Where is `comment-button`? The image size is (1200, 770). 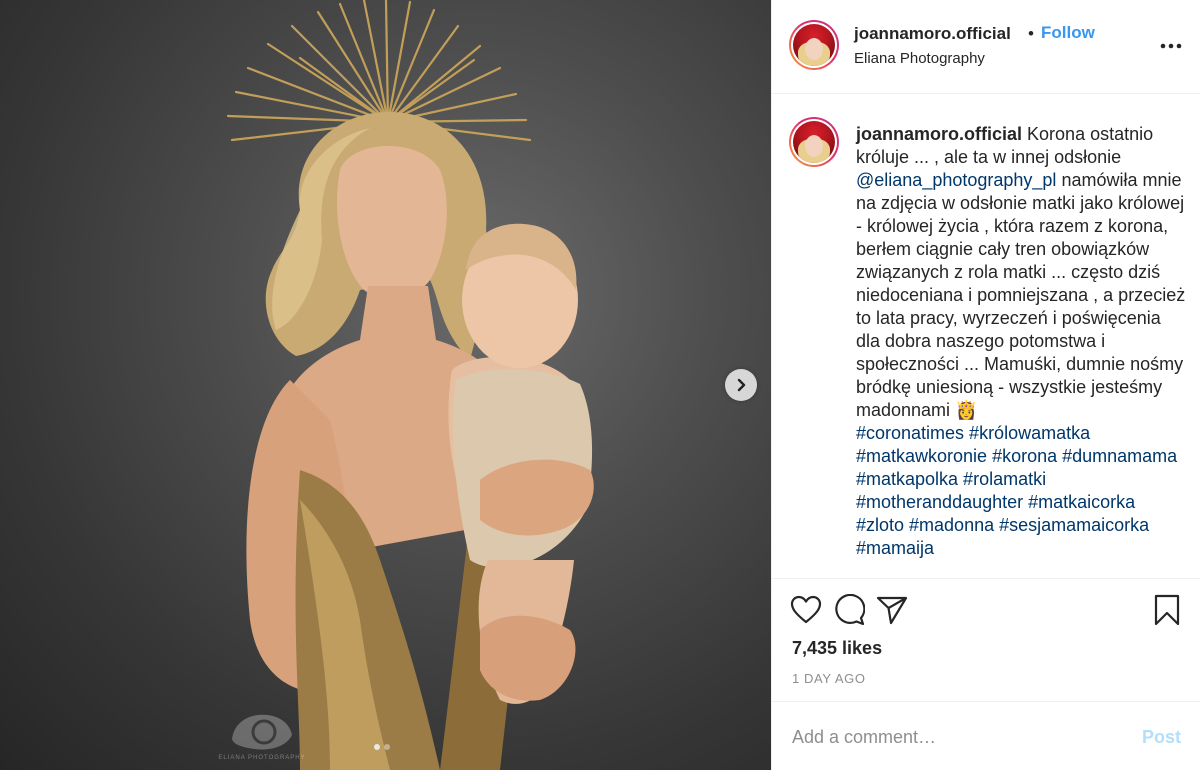
comment-button is located at coordinates (849, 610).